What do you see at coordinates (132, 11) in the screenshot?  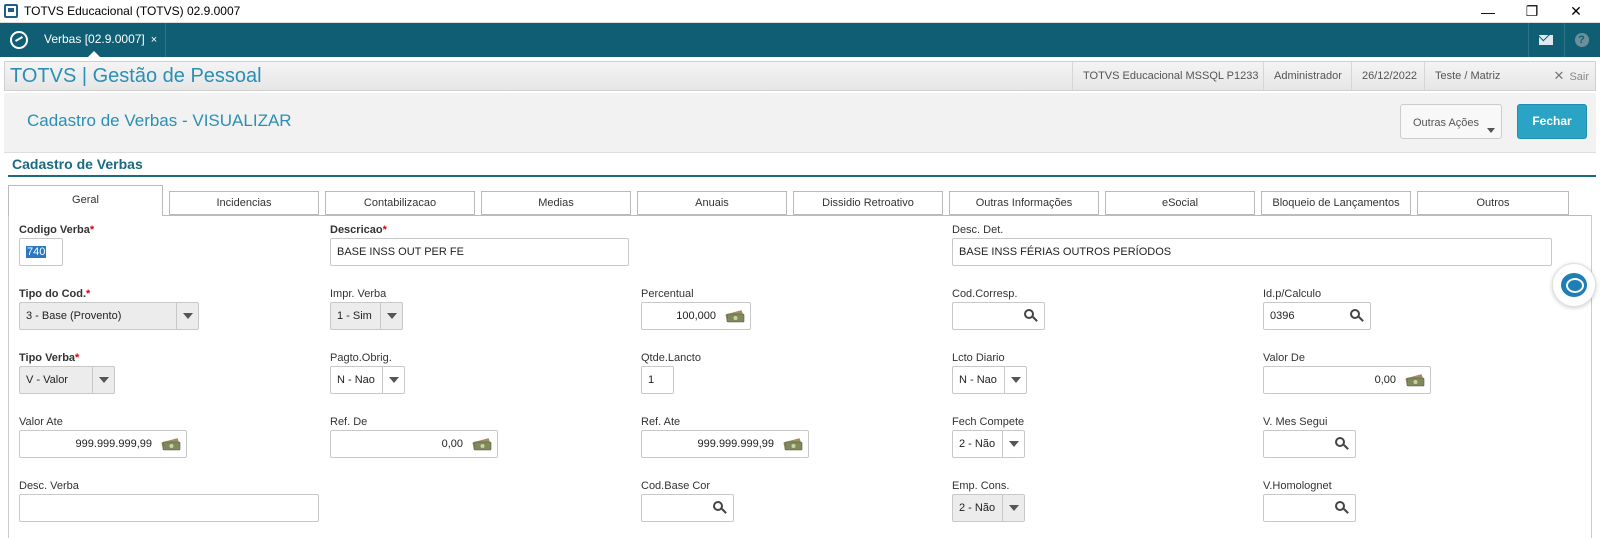 I see `window-title: TOTVS Educacional (TOTVS) 02.9.0007` at bounding box center [132, 11].